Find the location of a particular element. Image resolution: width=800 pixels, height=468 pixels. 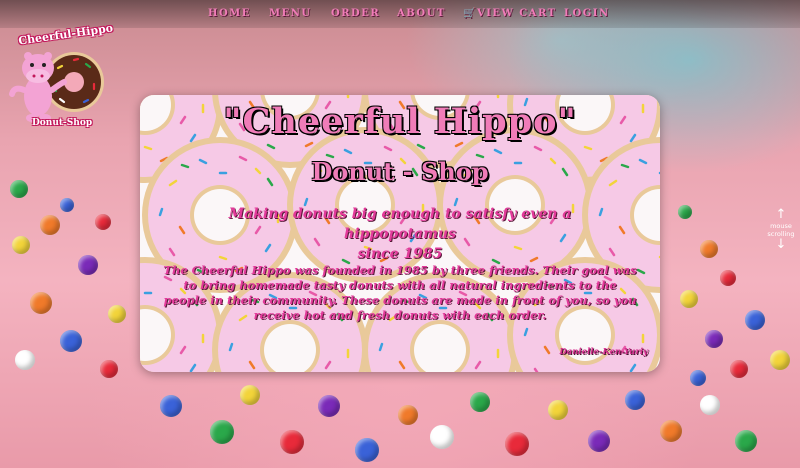

nav-view-cart-link: 🛒VIEW CART is located at coordinates (510, 13).